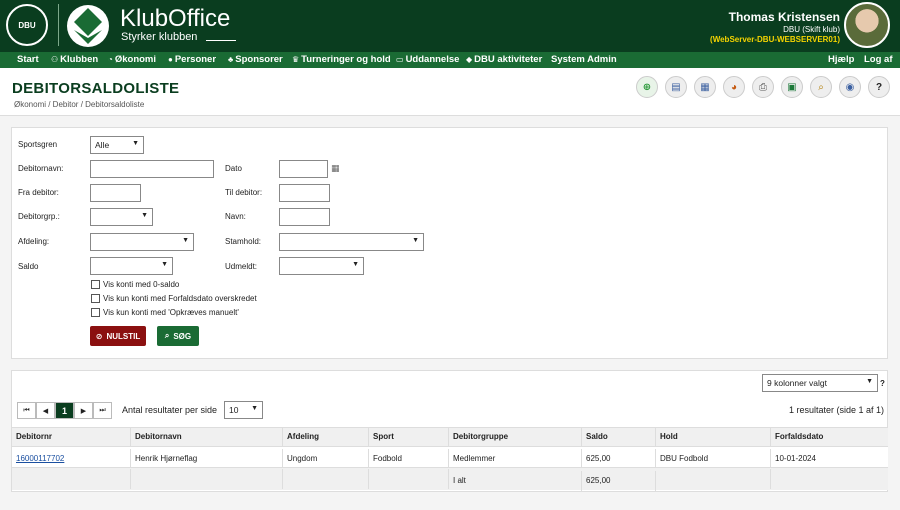 This screenshot has height=510, width=900. What do you see at coordinates (784, 17) in the screenshot?
I see `user-name: Thomas Kristensen` at bounding box center [784, 17].